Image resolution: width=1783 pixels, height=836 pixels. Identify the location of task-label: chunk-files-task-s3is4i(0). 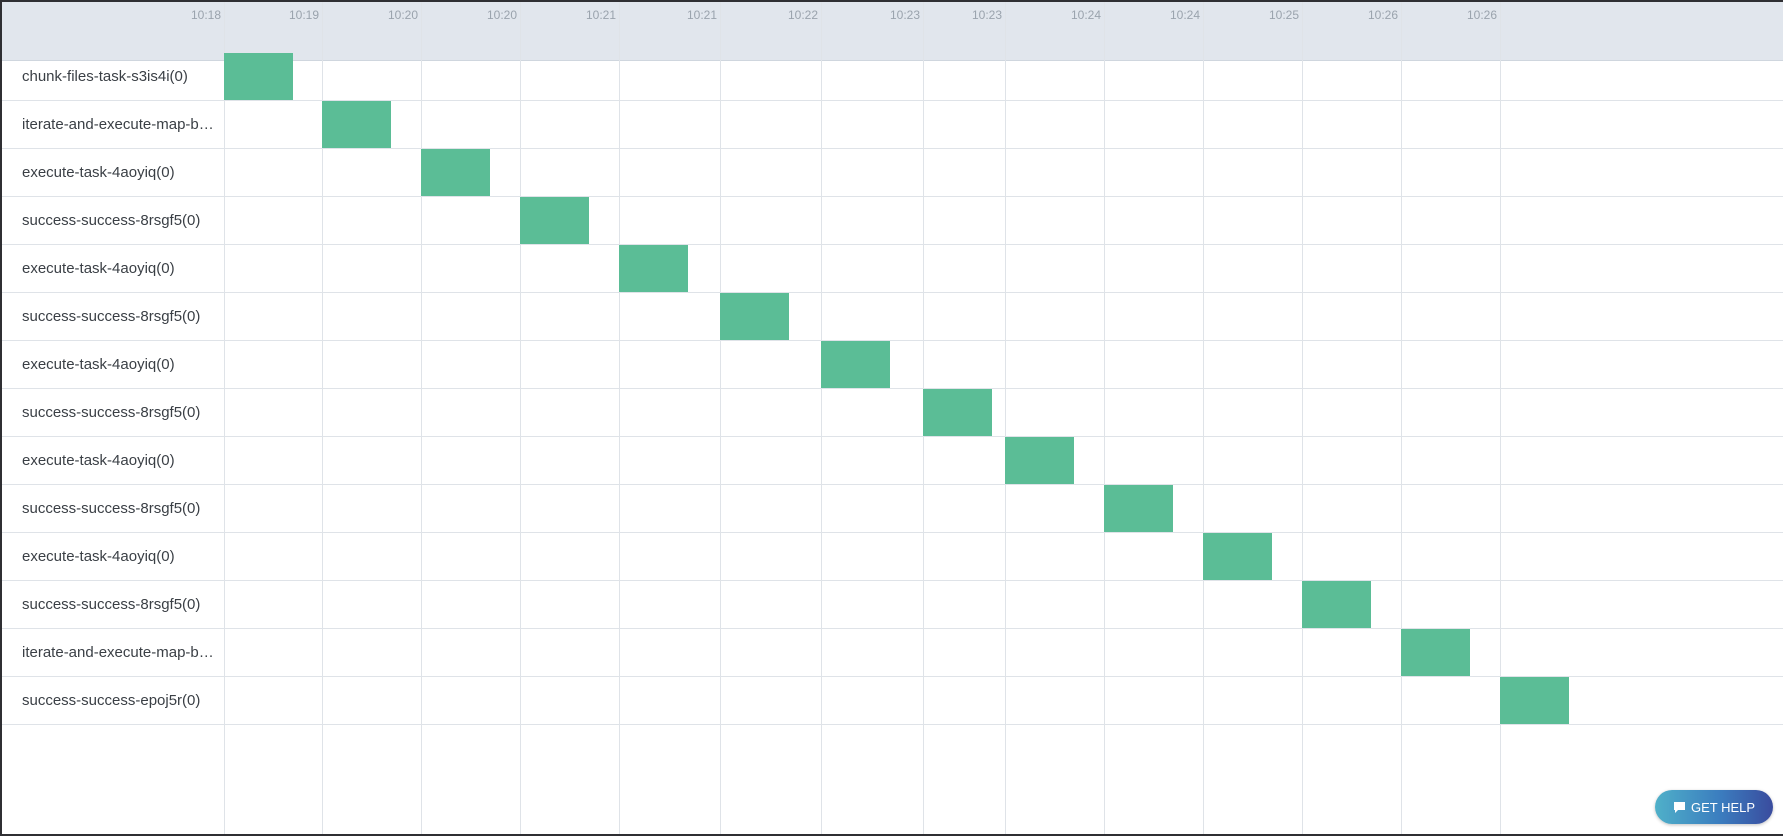
(105, 76).